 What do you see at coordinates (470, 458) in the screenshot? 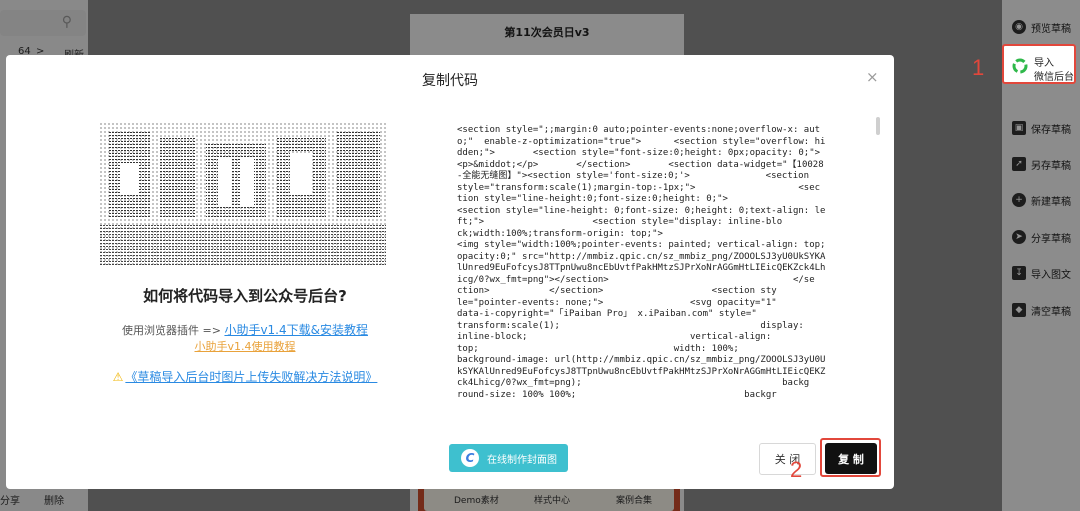
I see `canva-logo-icon: C` at bounding box center [470, 458].